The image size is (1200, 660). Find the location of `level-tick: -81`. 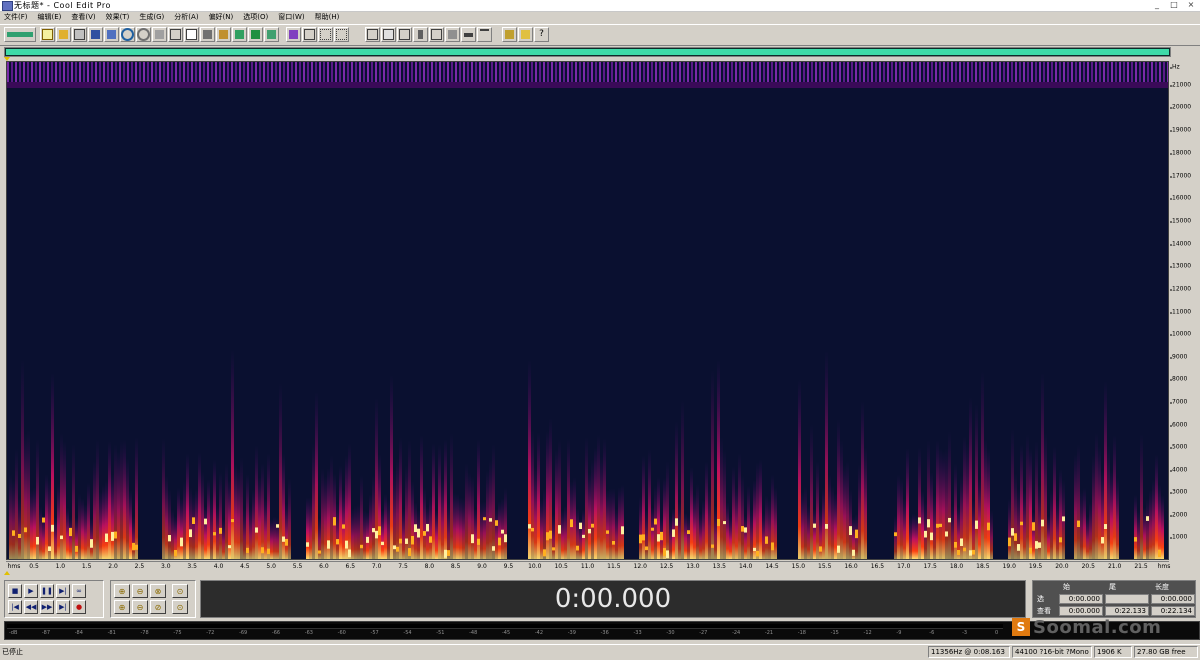

level-tick: -81 is located at coordinates (111, 633).